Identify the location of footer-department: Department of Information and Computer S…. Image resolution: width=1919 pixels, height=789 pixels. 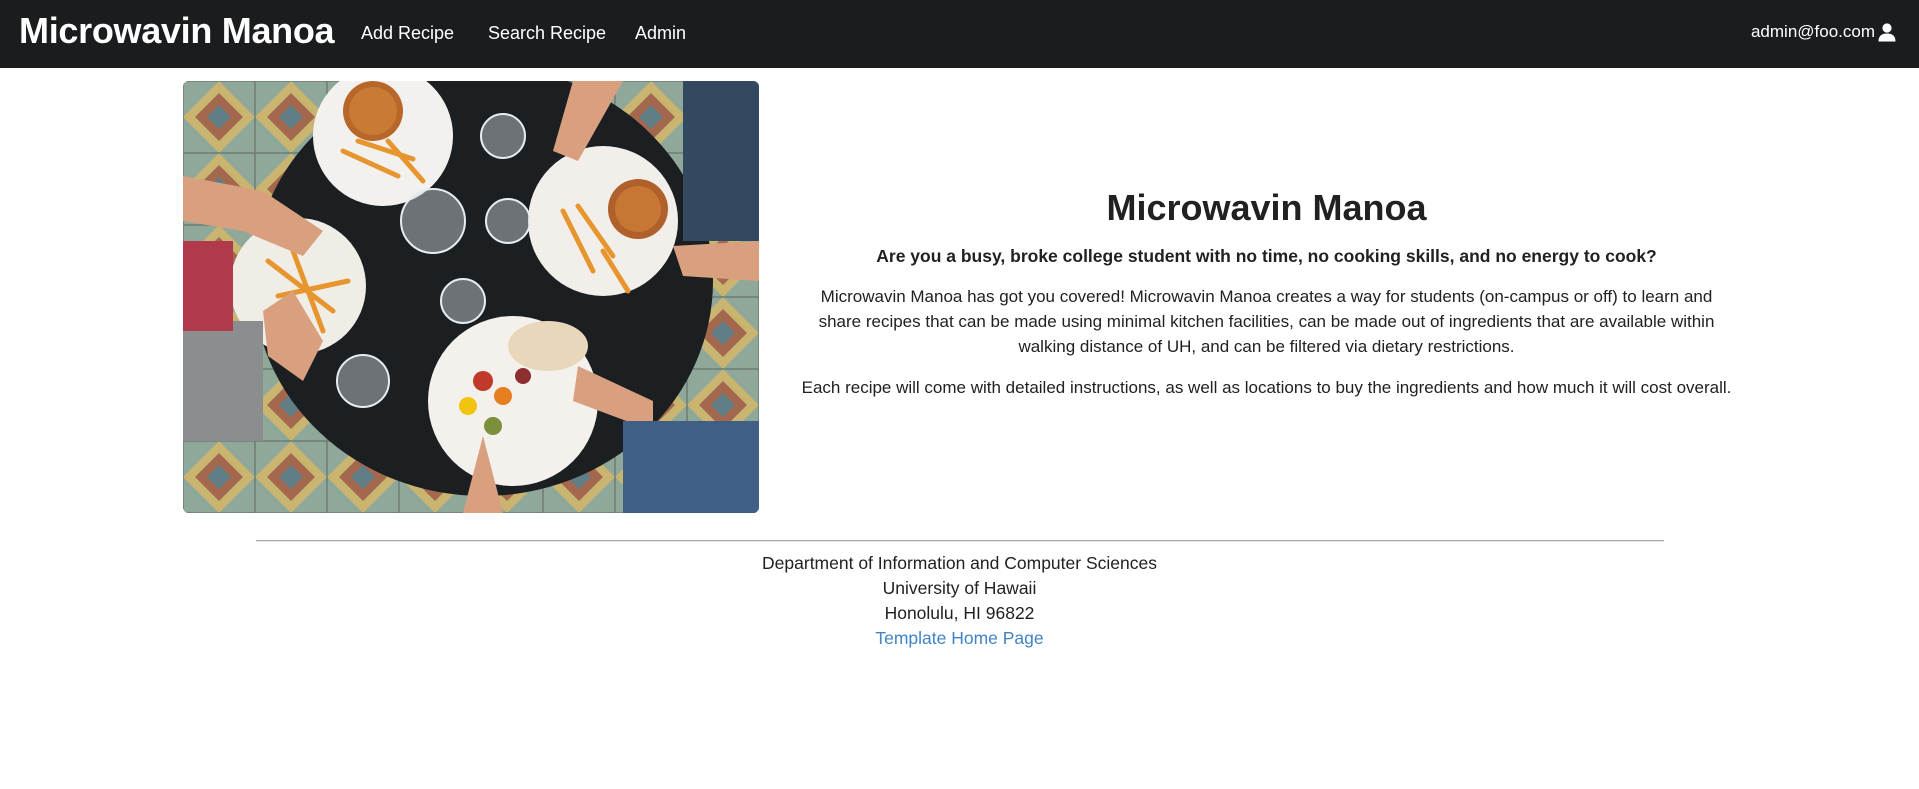
(959, 563).